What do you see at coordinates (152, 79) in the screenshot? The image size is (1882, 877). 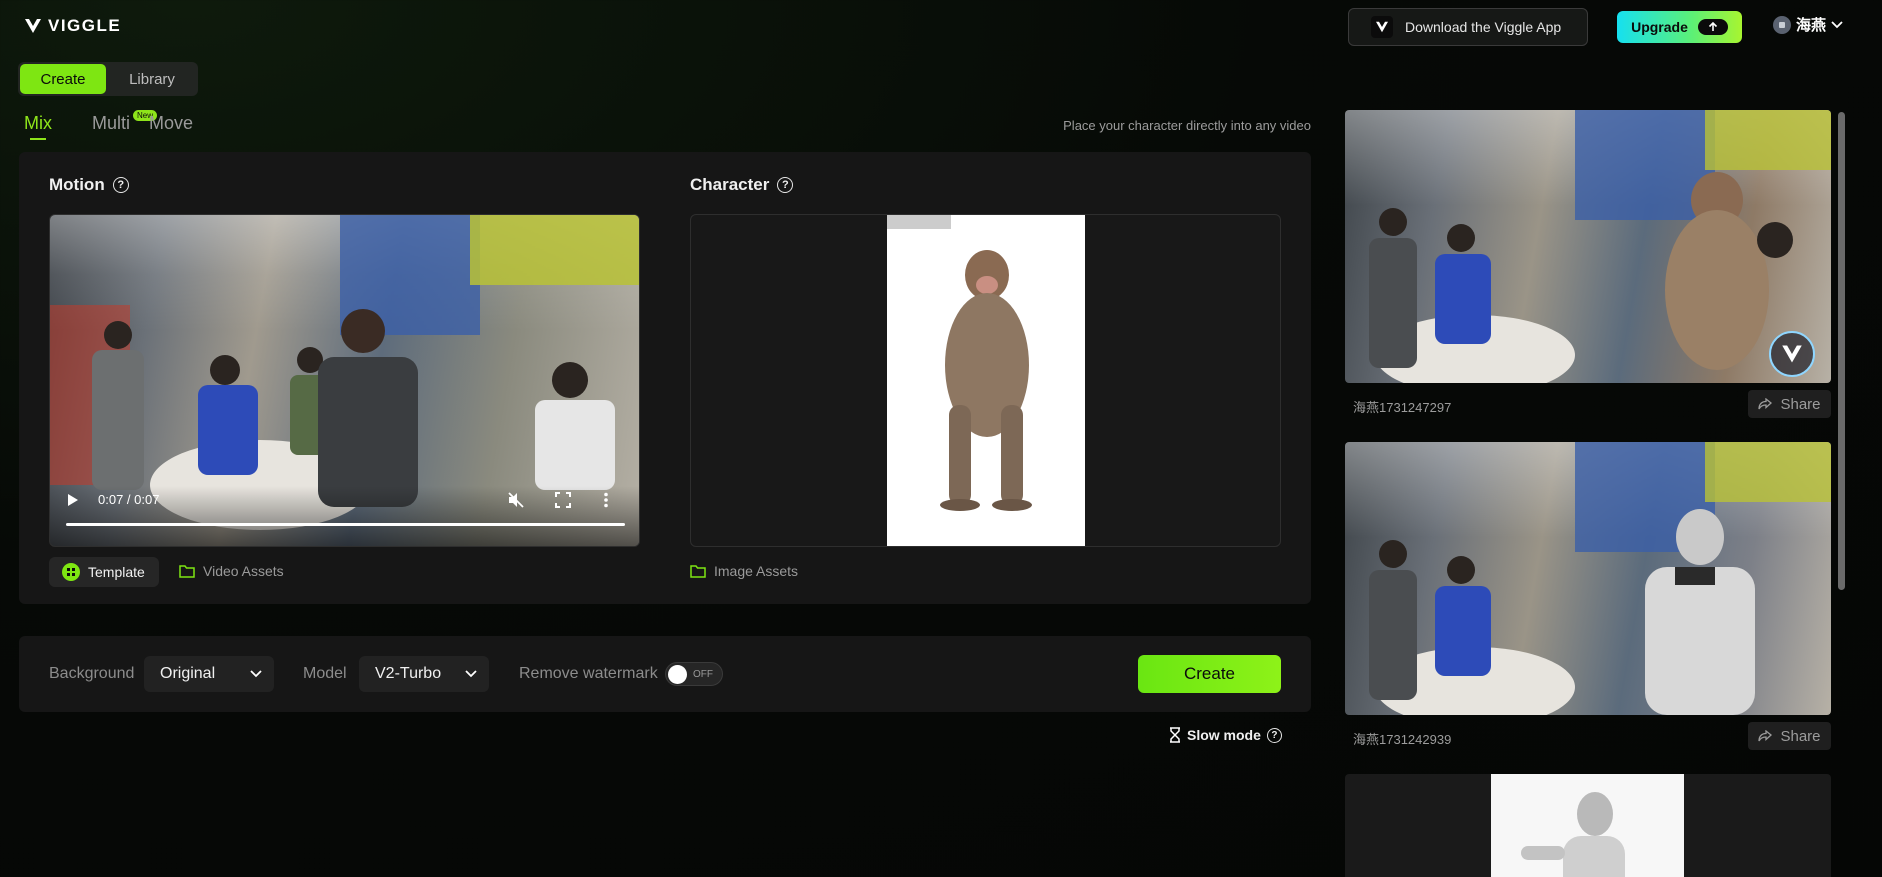 I see `library-tab: Library` at bounding box center [152, 79].